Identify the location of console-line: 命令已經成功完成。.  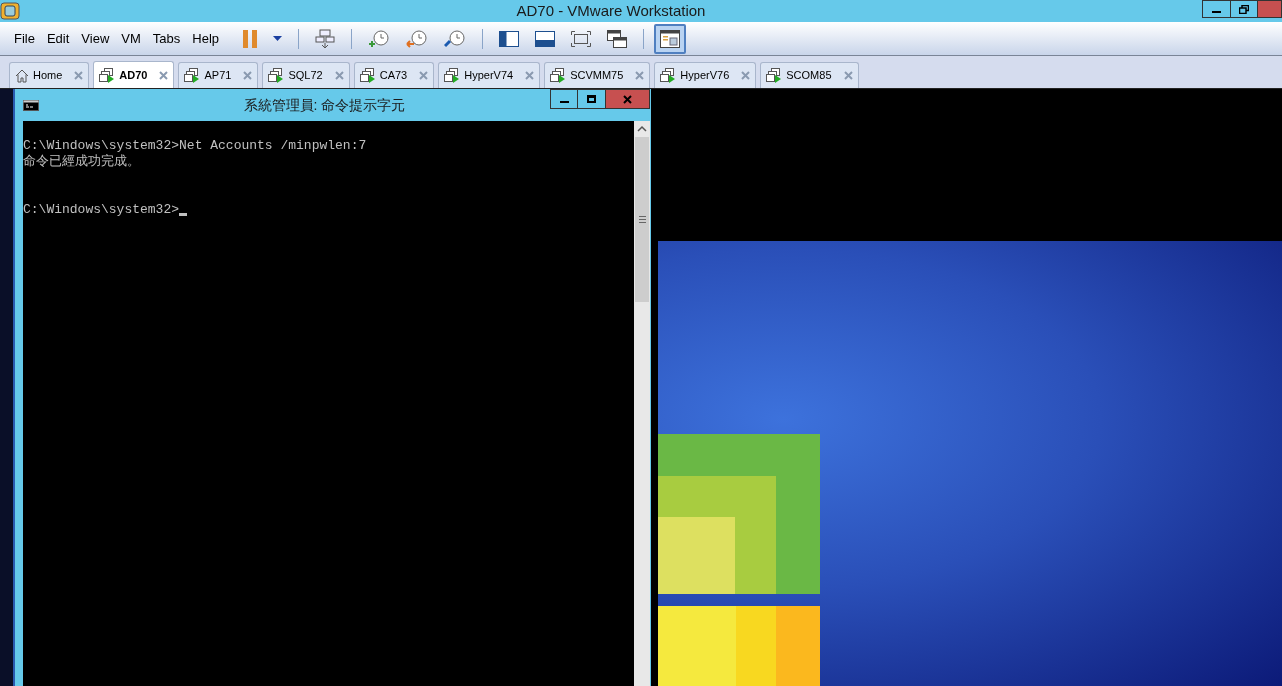
(81, 162).